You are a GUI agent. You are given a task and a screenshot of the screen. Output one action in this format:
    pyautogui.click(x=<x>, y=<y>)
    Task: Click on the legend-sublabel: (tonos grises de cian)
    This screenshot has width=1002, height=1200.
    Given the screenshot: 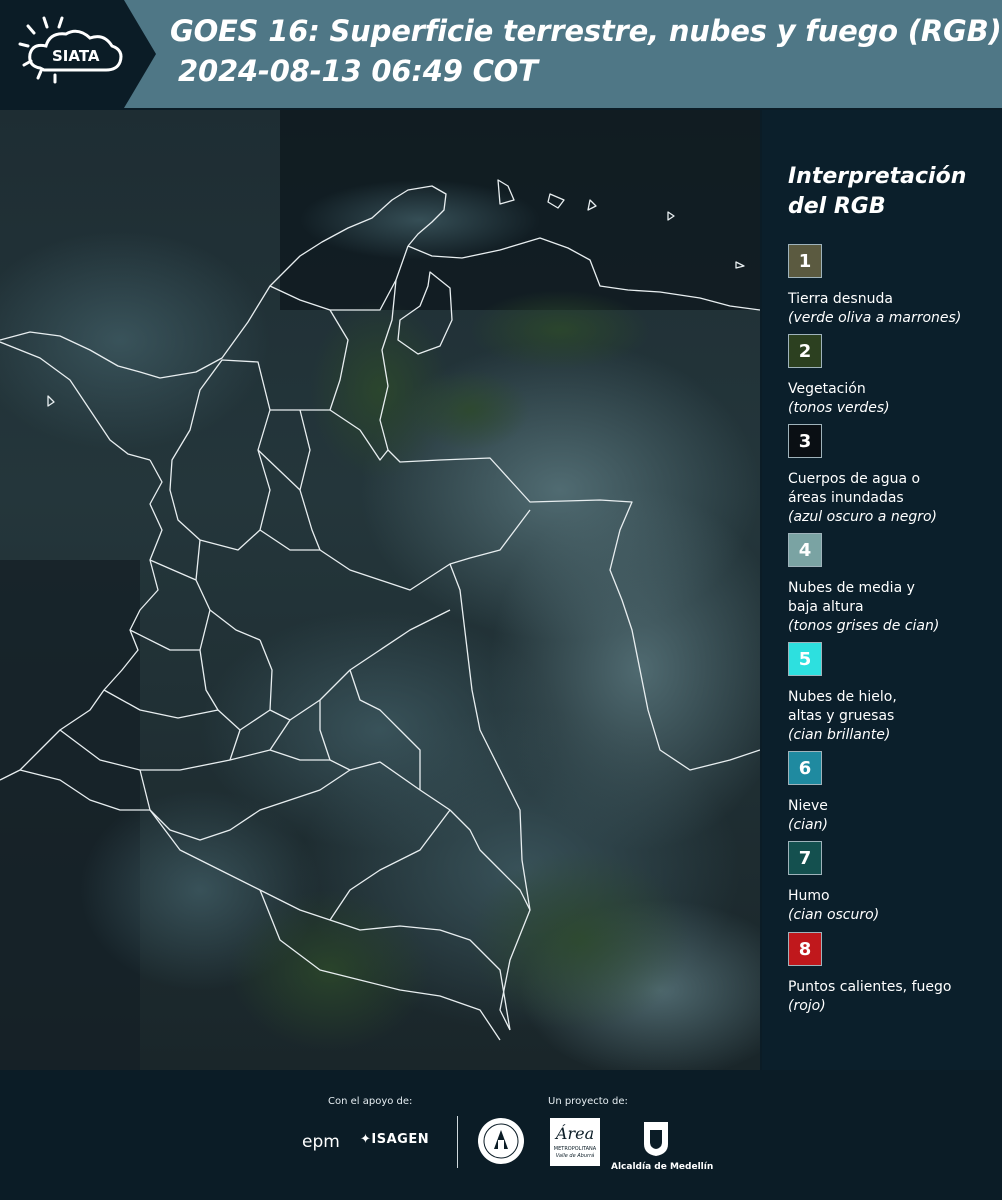 What is the action you would take?
    pyautogui.click(x=864, y=626)
    